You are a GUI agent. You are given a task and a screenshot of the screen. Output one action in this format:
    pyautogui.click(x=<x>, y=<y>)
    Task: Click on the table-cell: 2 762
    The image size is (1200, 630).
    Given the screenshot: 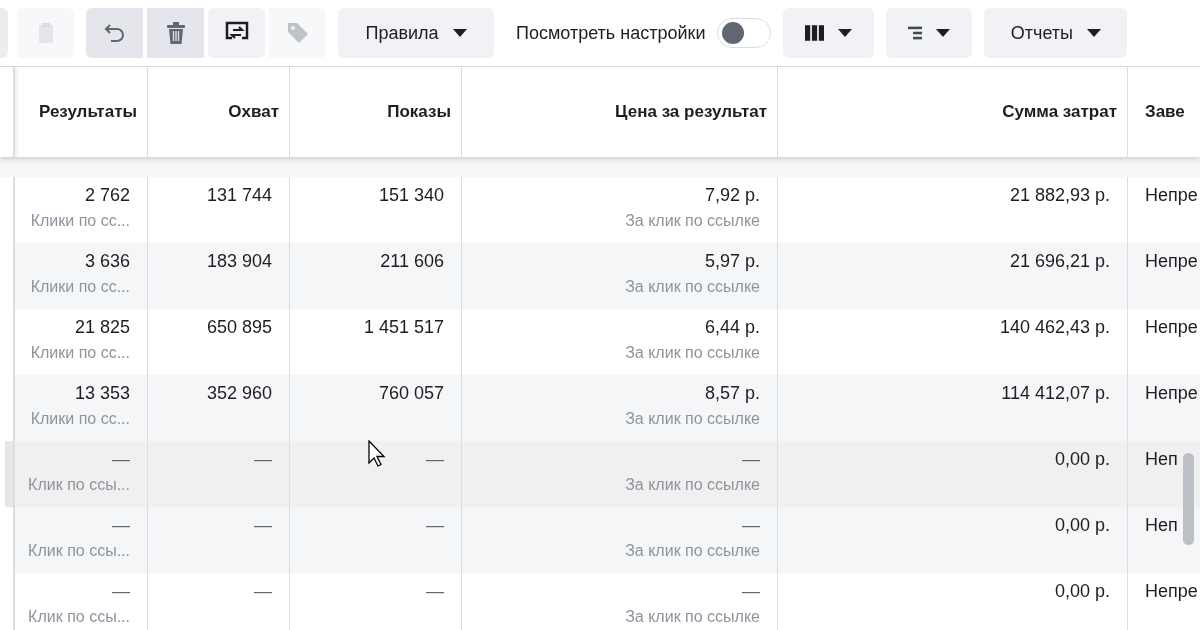 What is the action you would take?
    pyautogui.click(x=107, y=195)
    